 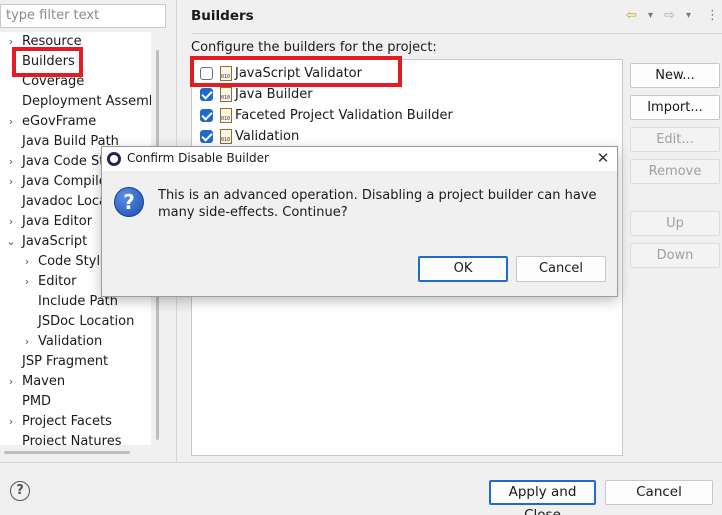 What do you see at coordinates (274, 94) in the screenshot?
I see `builder-label: Java Builder` at bounding box center [274, 94].